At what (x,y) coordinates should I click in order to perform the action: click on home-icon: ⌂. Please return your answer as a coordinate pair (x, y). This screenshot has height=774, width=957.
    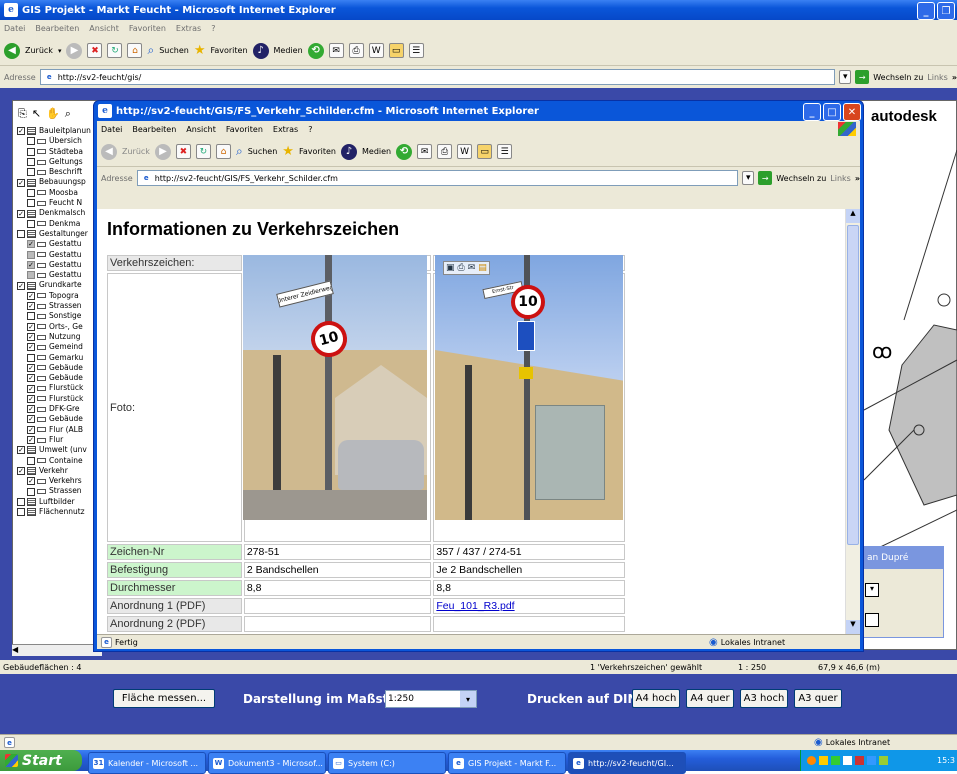
    Looking at the image, I should click on (135, 50).